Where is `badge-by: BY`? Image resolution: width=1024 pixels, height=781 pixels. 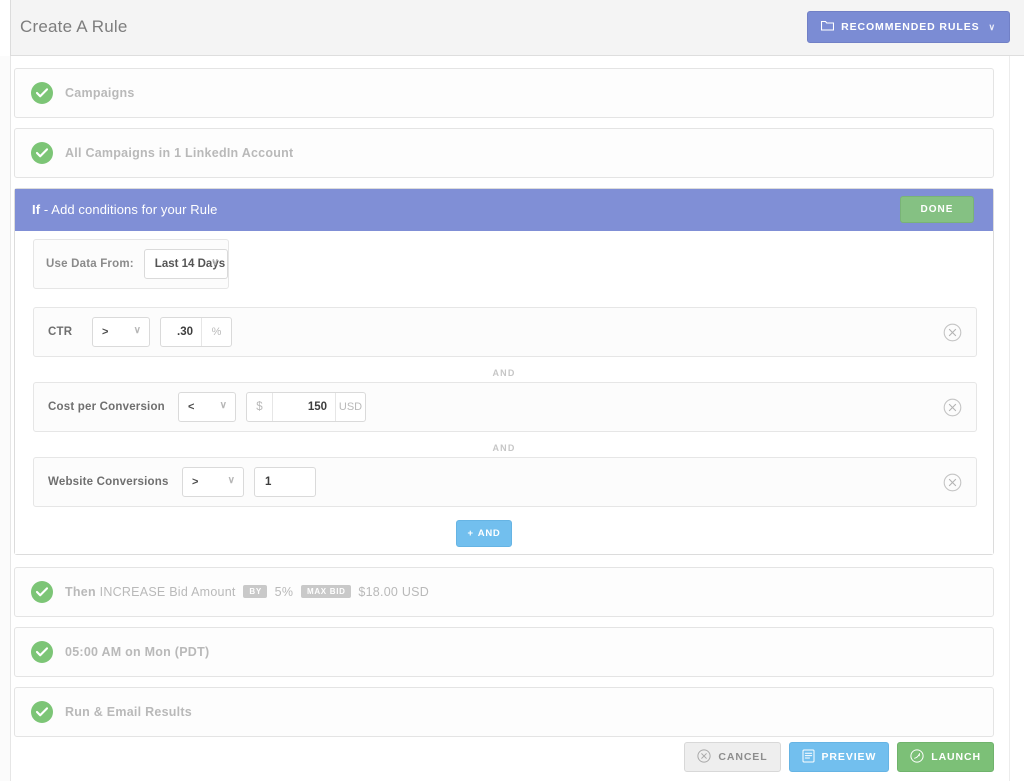
badge-by: BY is located at coordinates (255, 591).